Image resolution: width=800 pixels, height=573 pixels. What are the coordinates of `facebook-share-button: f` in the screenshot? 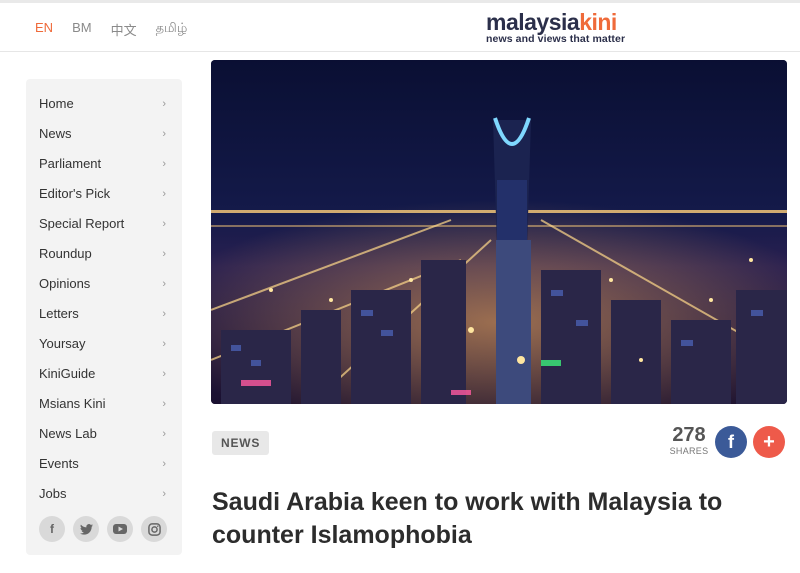 It's located at (731, 442).